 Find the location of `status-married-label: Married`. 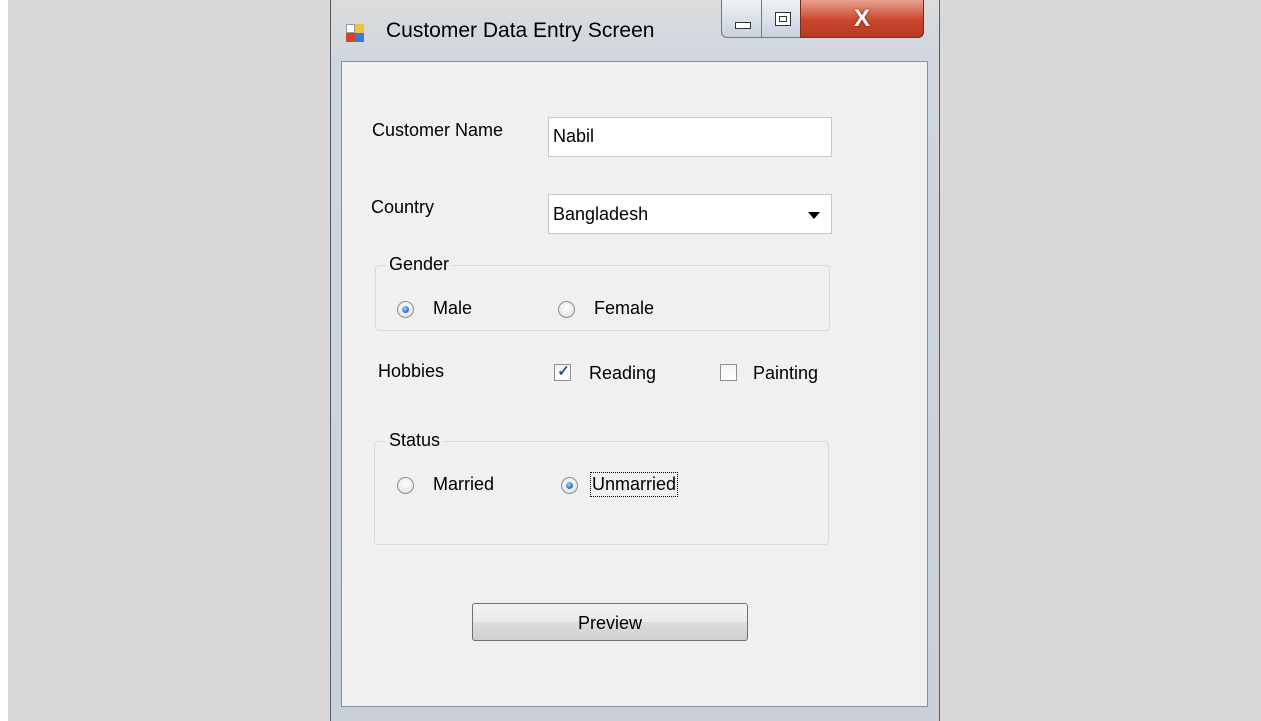

status-married-label: Married is located at coordinates (463, 484).